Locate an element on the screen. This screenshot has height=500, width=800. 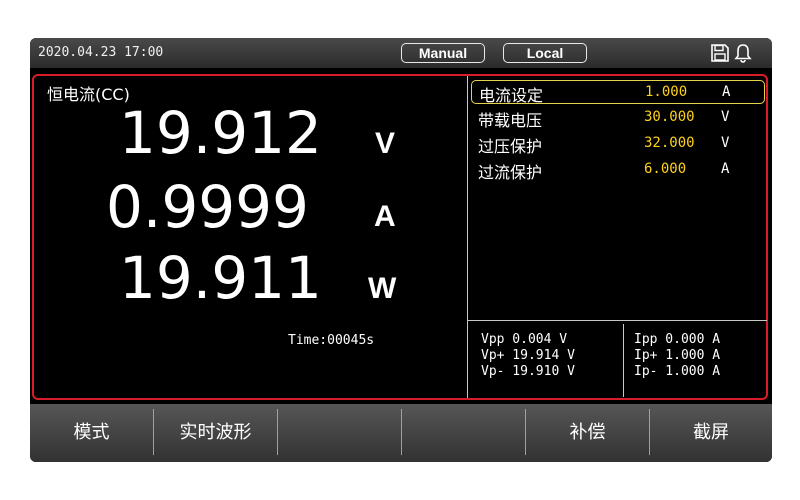
manual-mode-badge: Manual is located at coordinates (443, 53).